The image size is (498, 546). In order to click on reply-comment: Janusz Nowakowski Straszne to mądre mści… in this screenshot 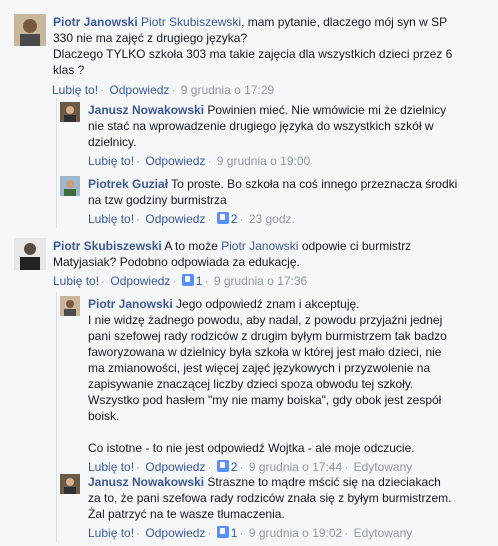, I will do `click(272, 507)`.